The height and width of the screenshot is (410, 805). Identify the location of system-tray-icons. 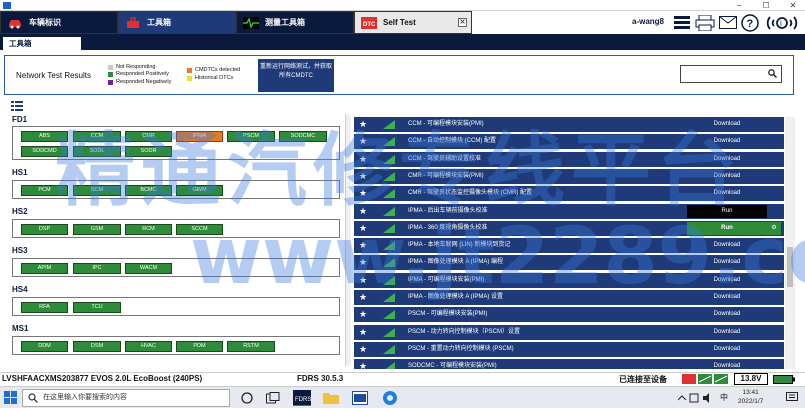
(697, 399).